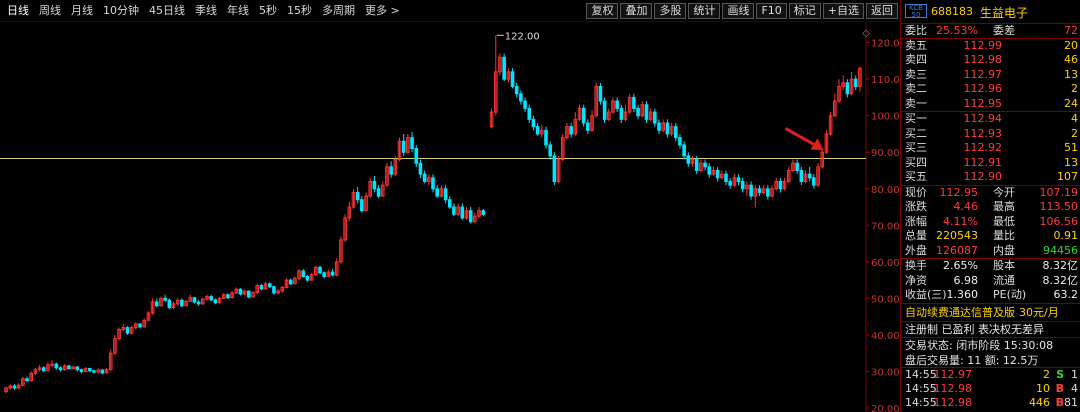 This screenshot has height=412, width=1080. Describe the element at coordinates (1066, 294) in the screenshot. I see `fund-value: 63.2` at that location.